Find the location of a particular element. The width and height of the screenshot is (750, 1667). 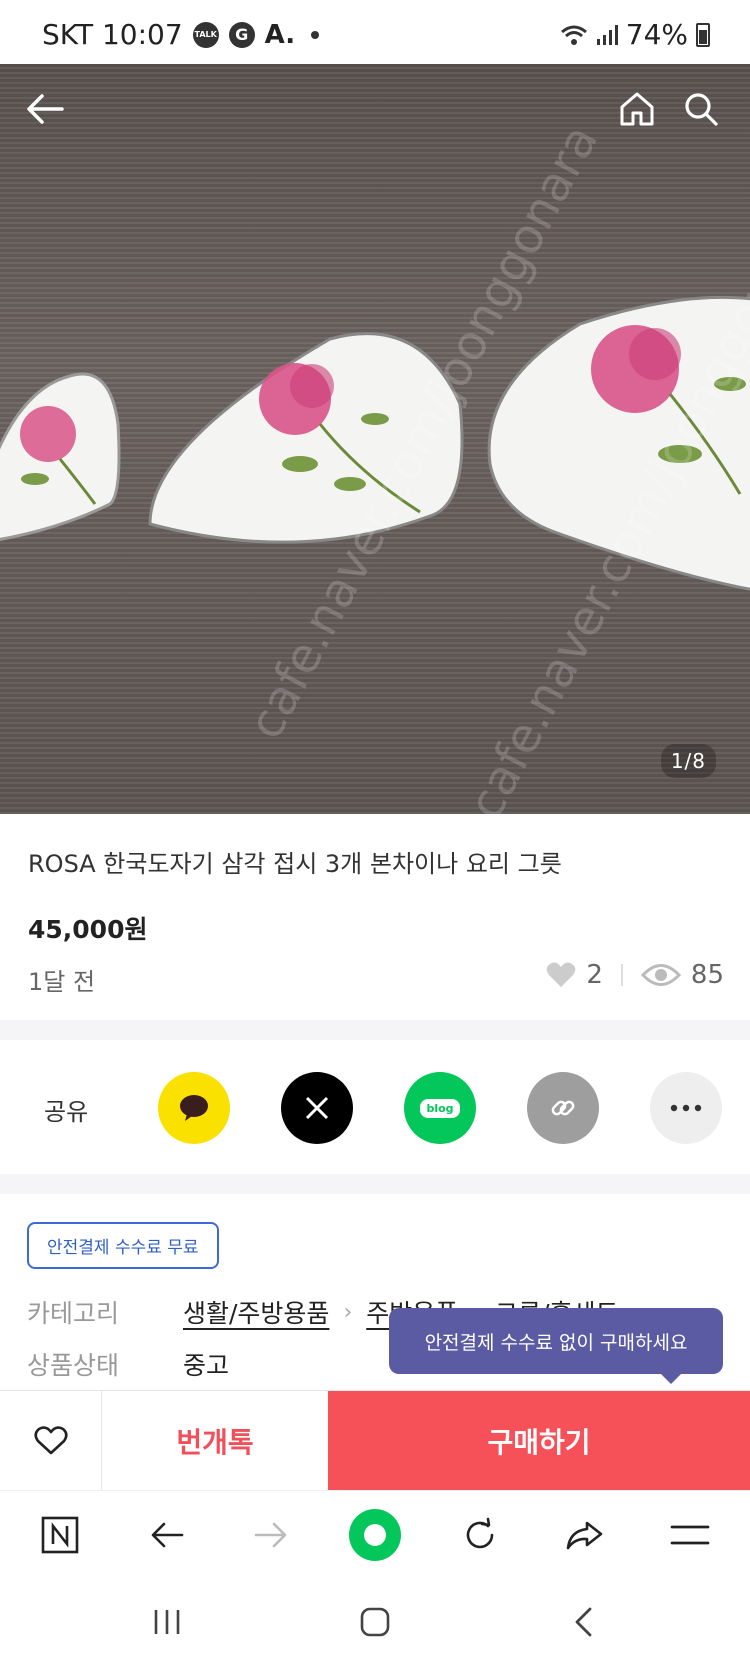

action-bar: 번개톡 구매하기 is located at coordinates (375, 1440).